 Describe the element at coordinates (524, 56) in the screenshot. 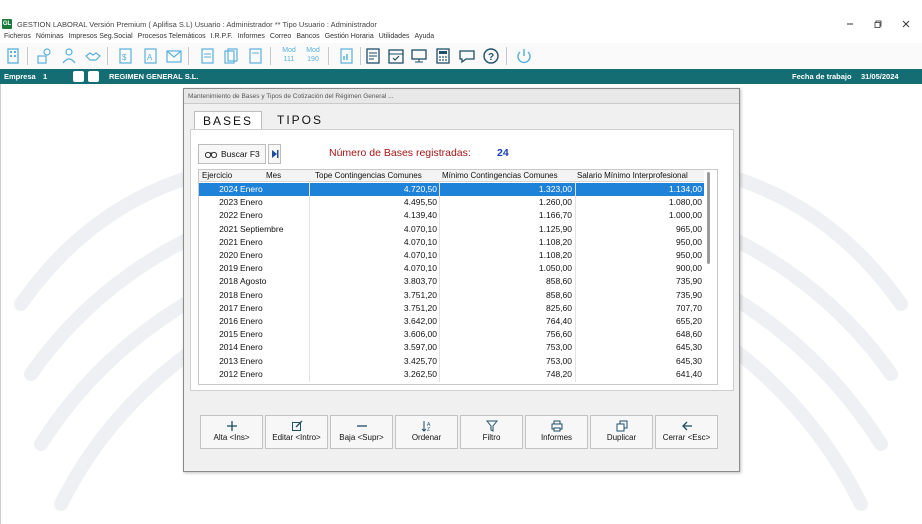

I see `power-icon` at that location.